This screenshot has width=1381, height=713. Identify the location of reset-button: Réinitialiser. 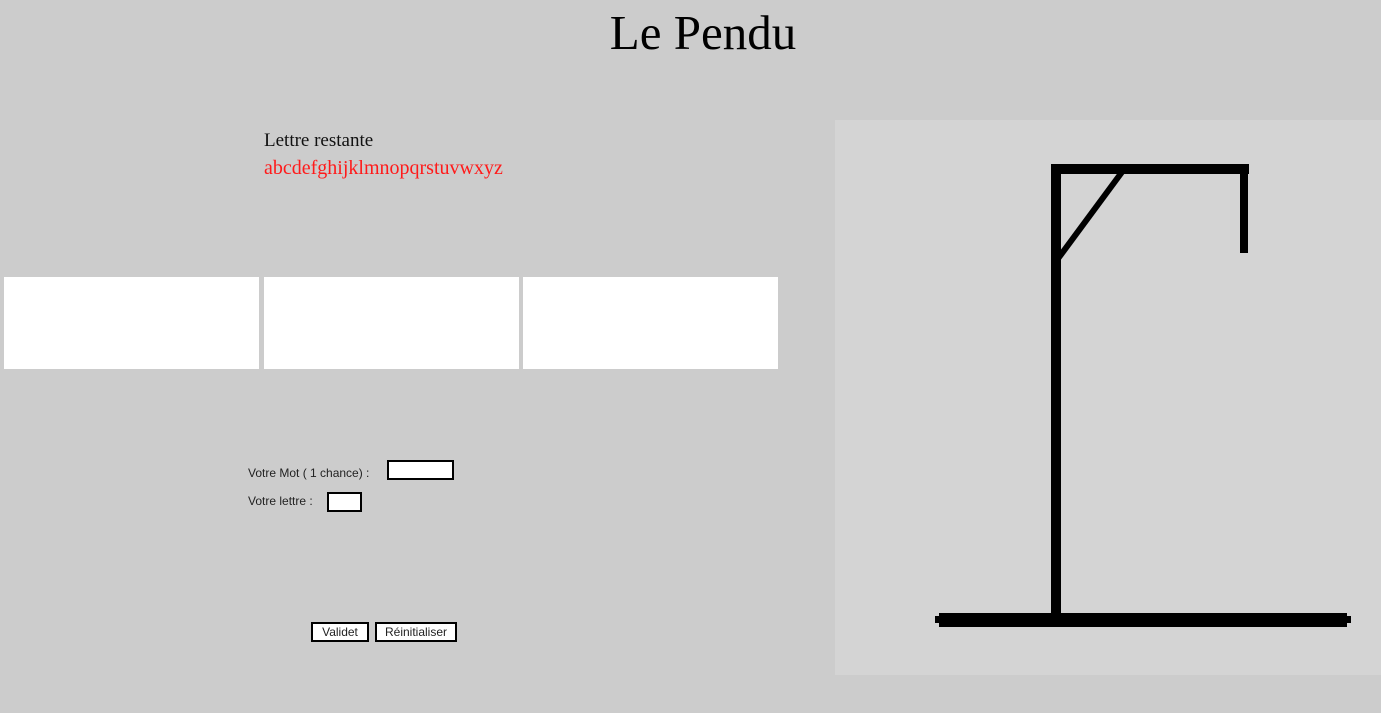
(416, 632).